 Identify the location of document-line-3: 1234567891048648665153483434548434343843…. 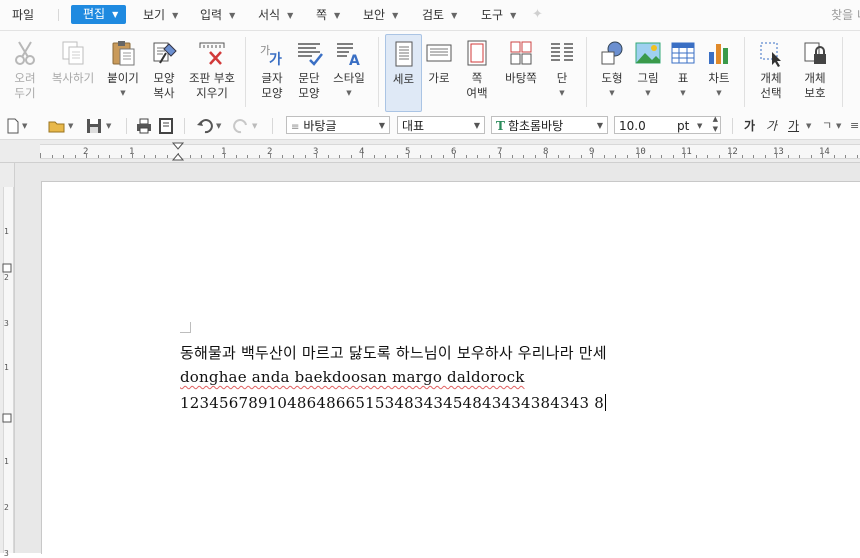
(393, 403).